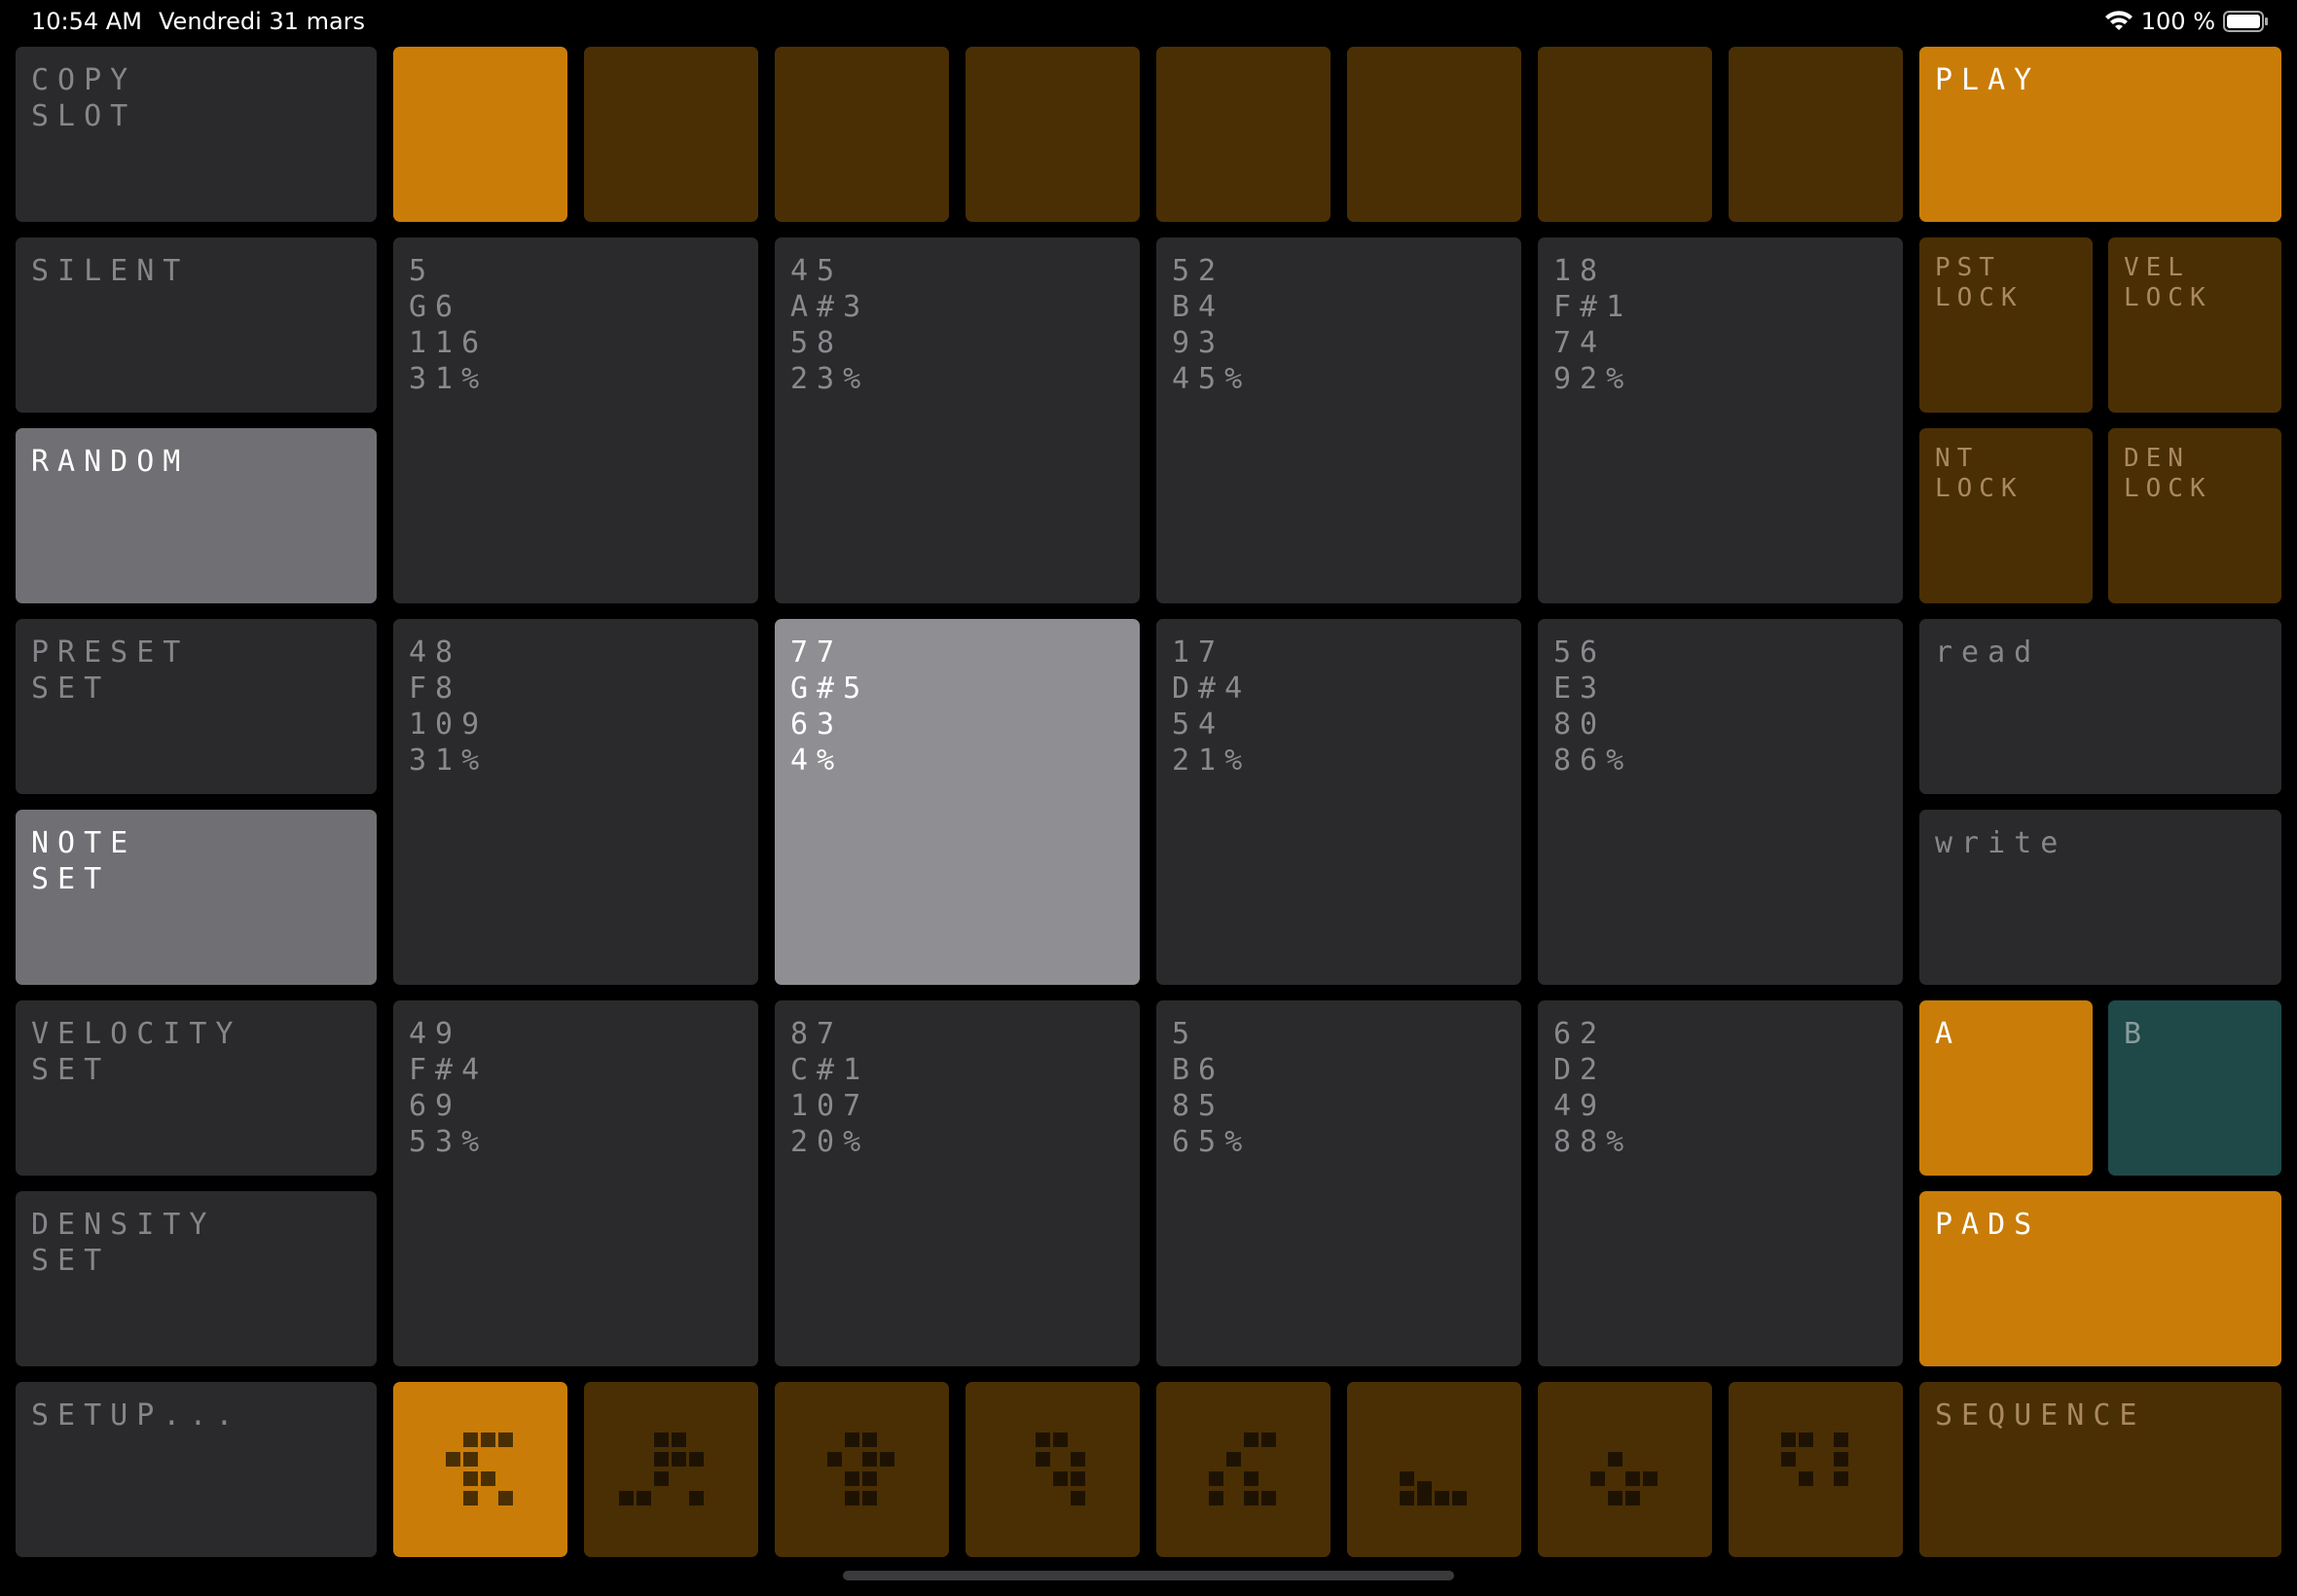 The height and width of the screenshot is (1596, 2297). Describe the element at coordinates (435, 1106) in the screenshot. I see `pad-velocity: 69` at that location.